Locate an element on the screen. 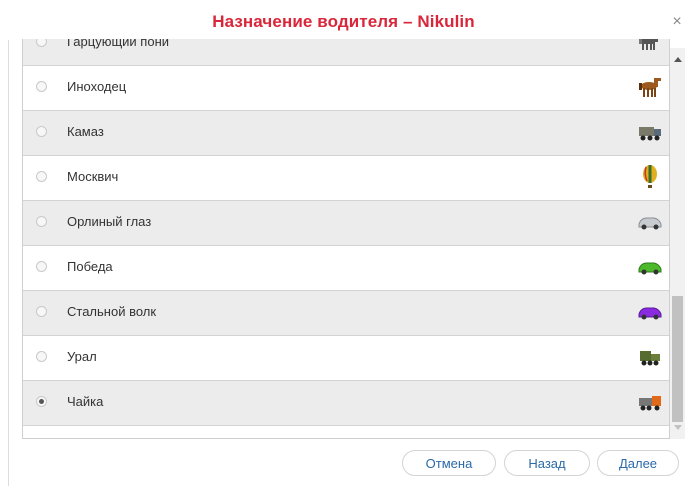 The image size is (687, 486). hot-air-balloon-icon is located at coordinates (650, 176).